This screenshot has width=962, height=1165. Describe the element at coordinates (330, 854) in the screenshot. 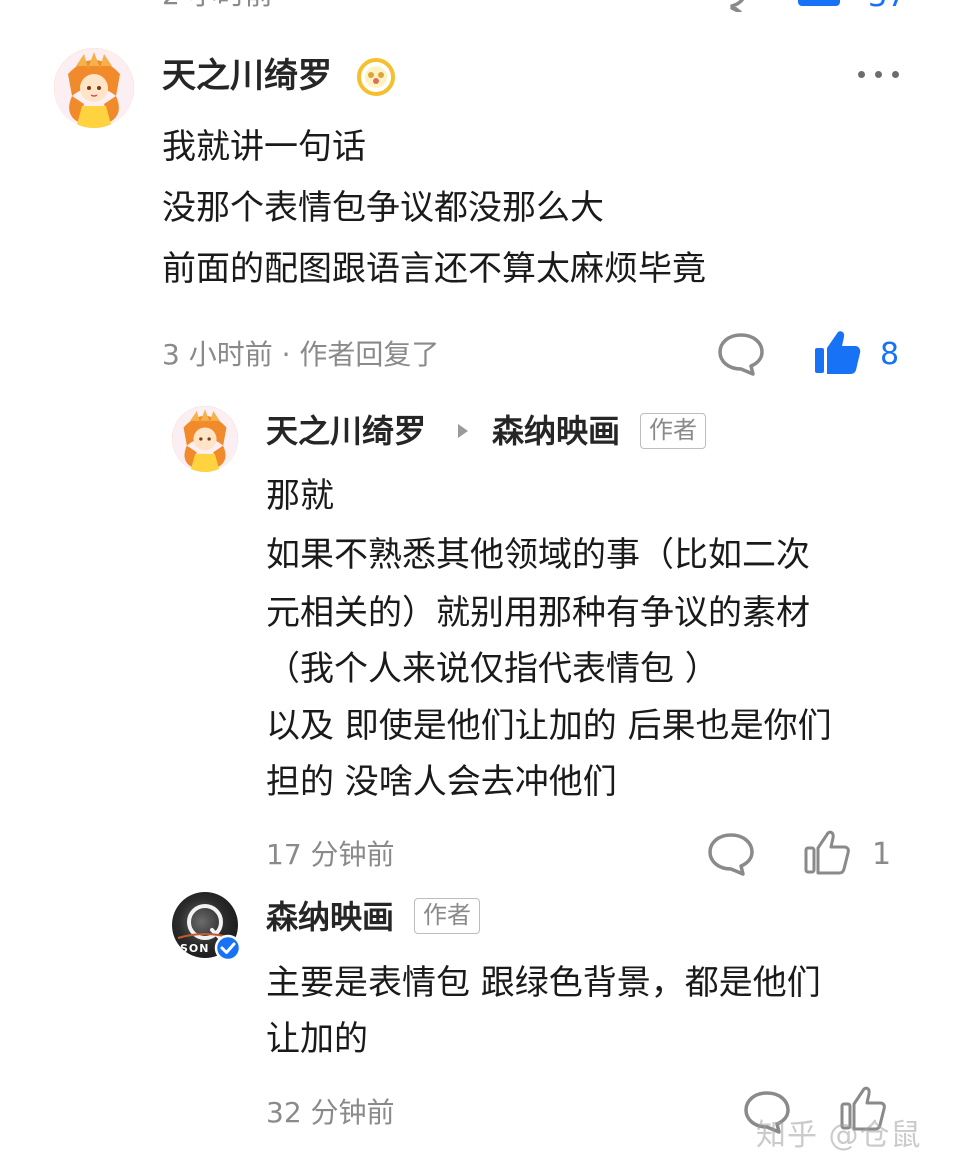

I see `reply-time: 17 分钟前` at that location.